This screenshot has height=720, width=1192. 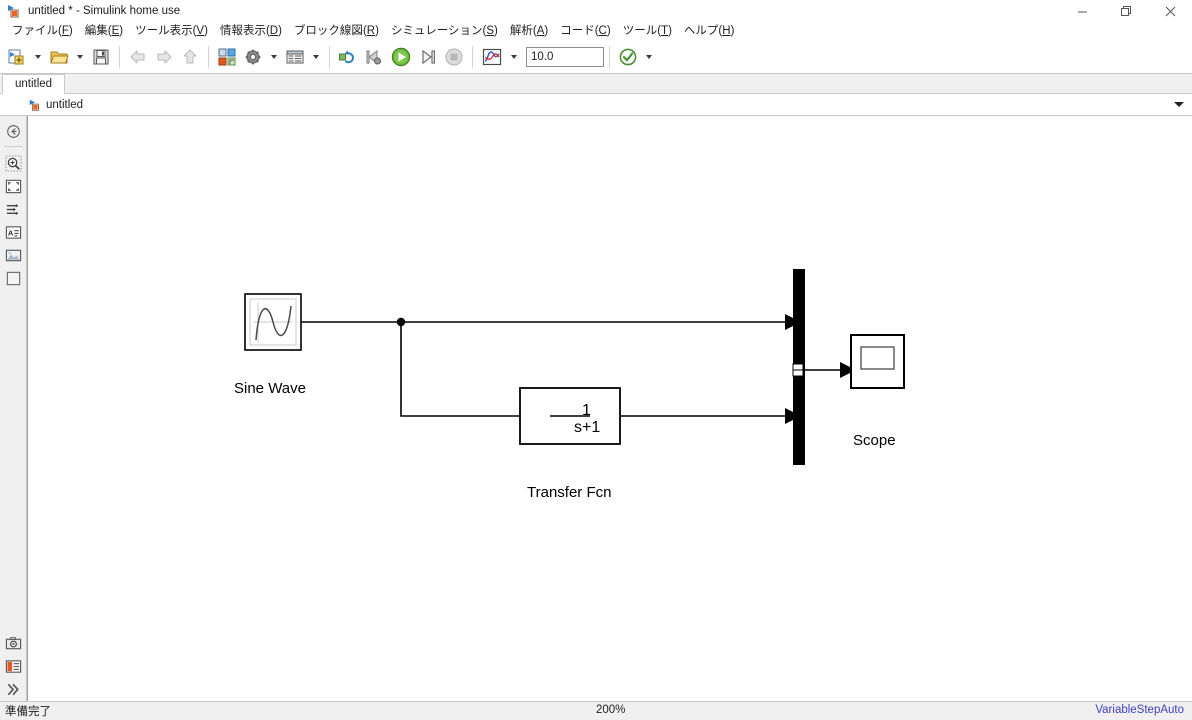 I want to click on main-toolbar: 10.0, so click(x=596, y=57).